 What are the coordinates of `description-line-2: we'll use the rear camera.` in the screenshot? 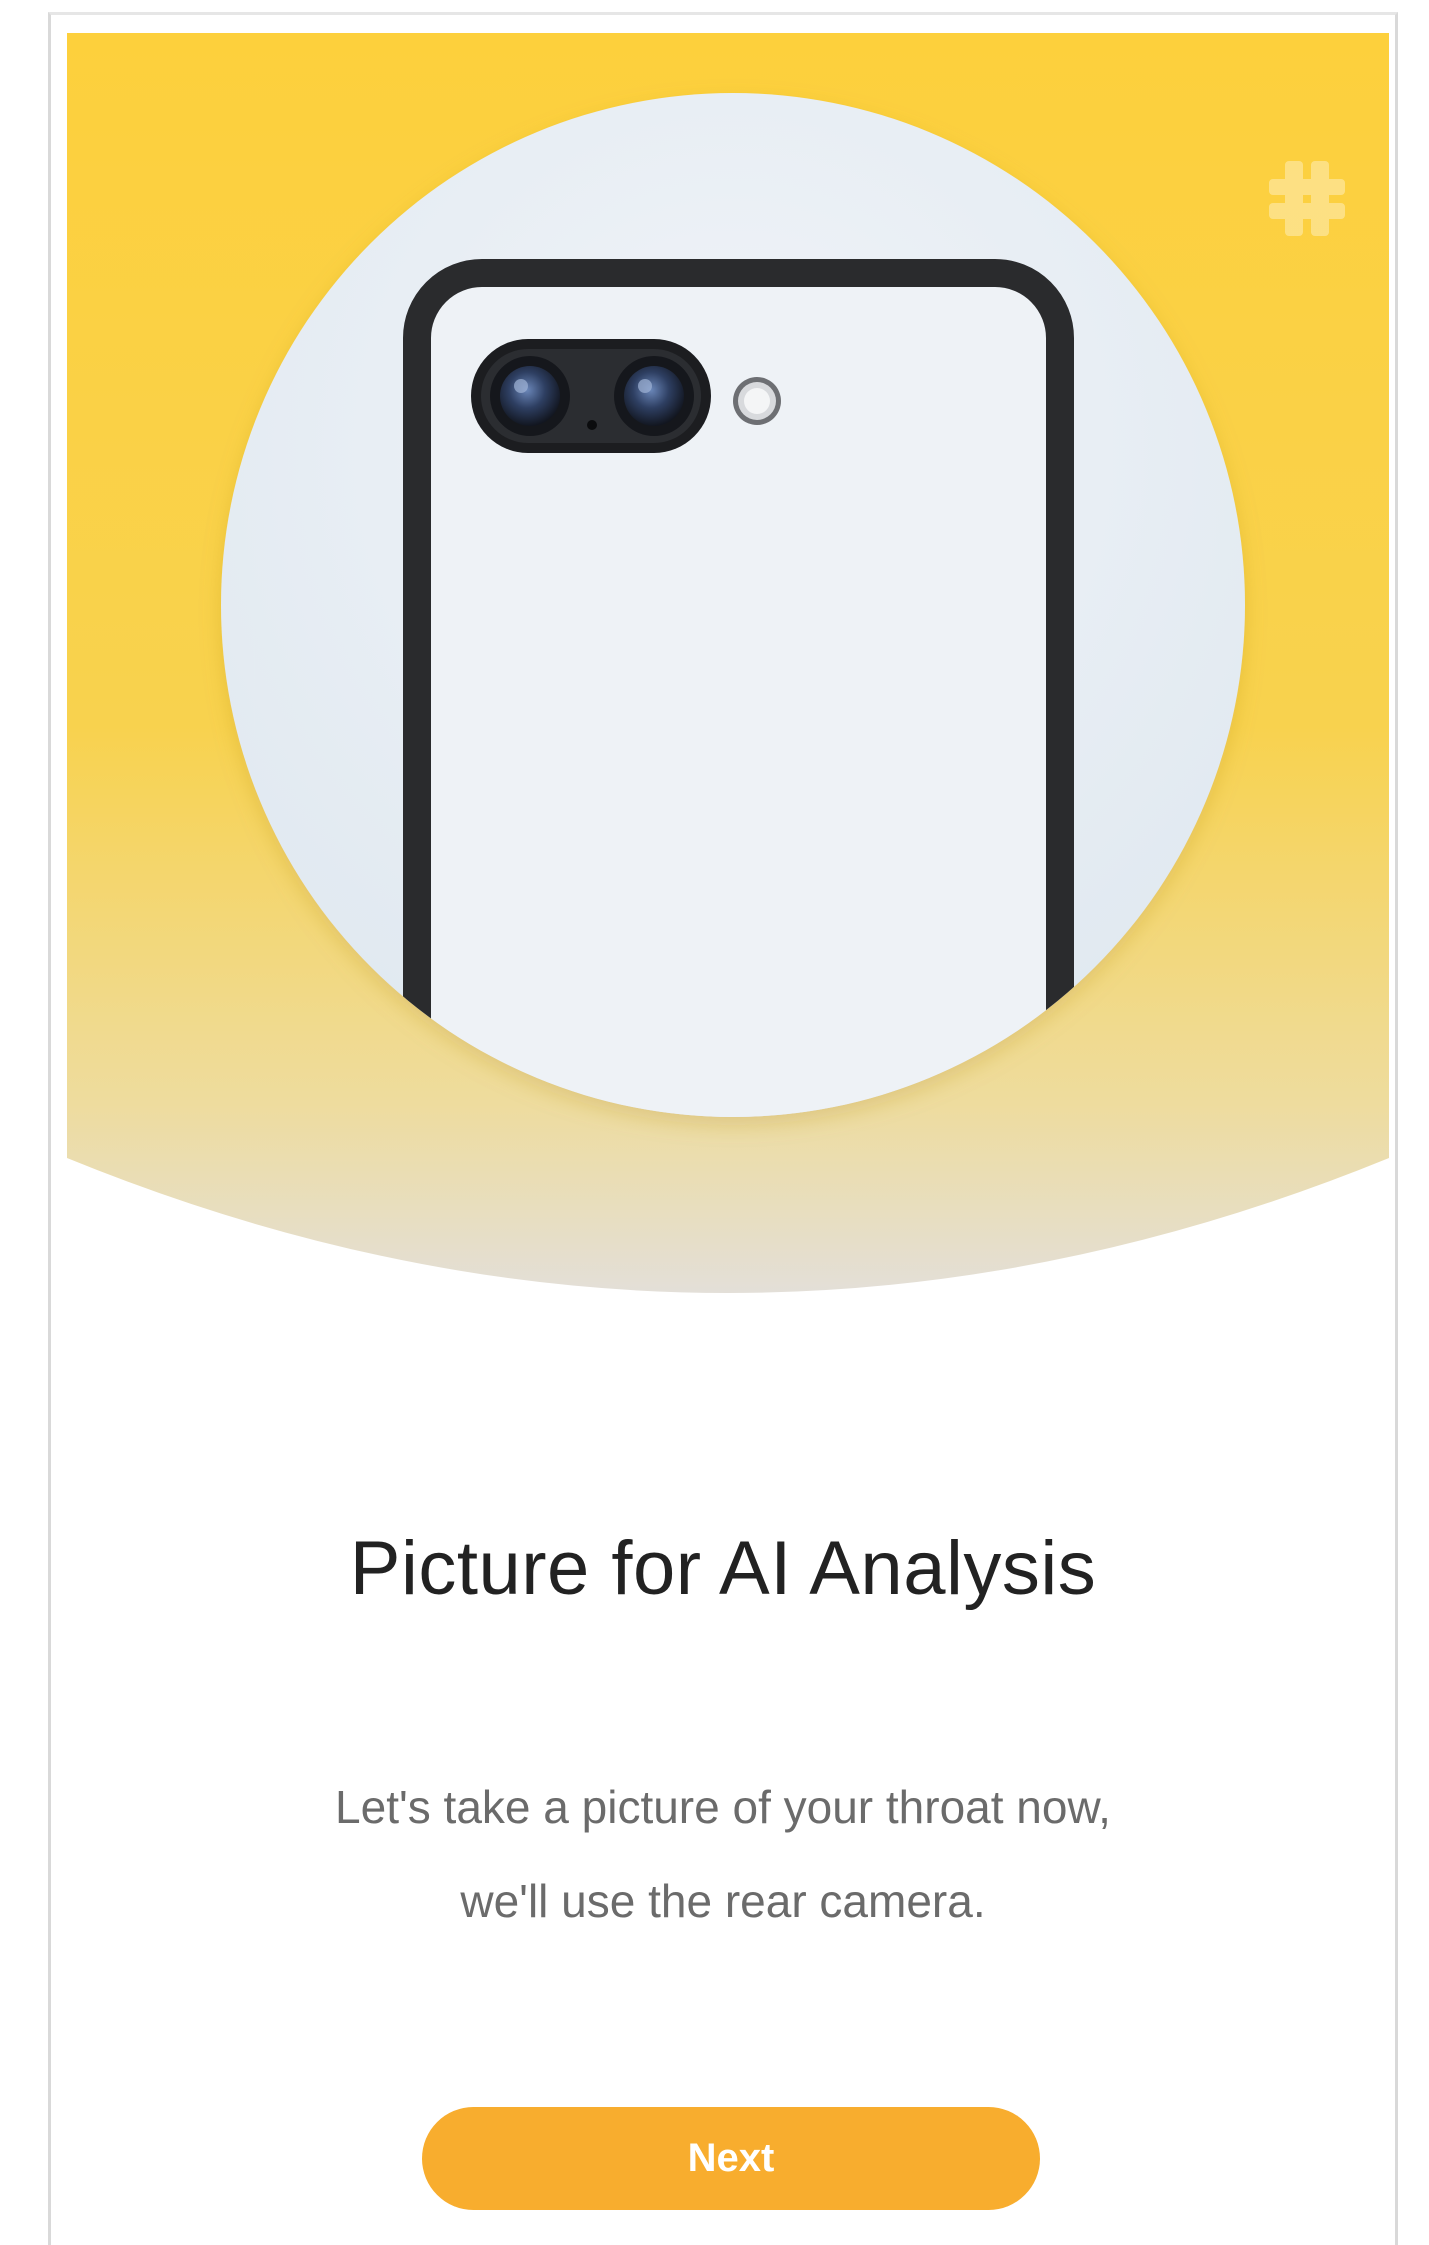 It's located at (723, 1901).